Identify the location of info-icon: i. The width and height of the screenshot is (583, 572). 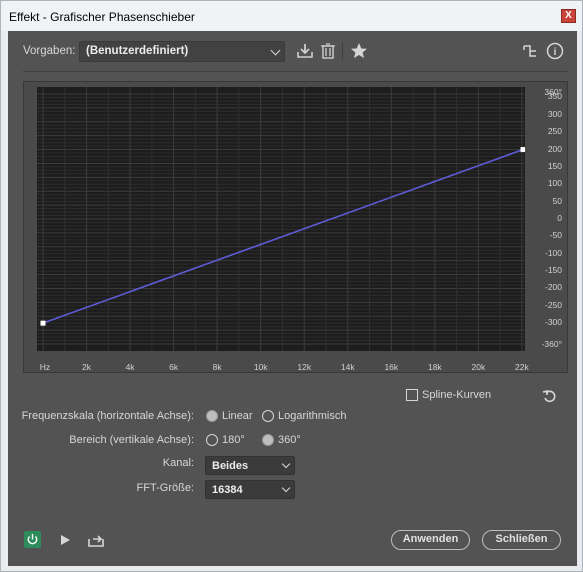
(555, 51).